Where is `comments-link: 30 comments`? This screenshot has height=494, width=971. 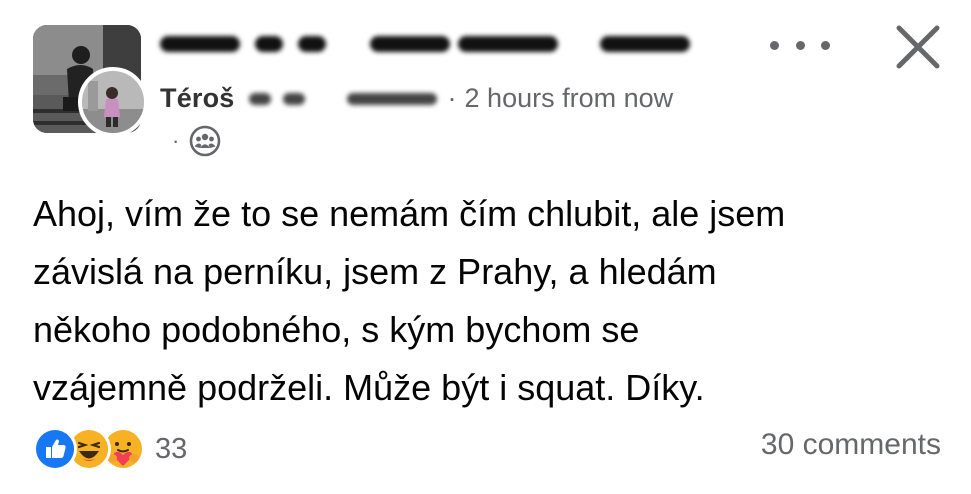
comments-link: 30 comments is located at coordinates (851, 445).